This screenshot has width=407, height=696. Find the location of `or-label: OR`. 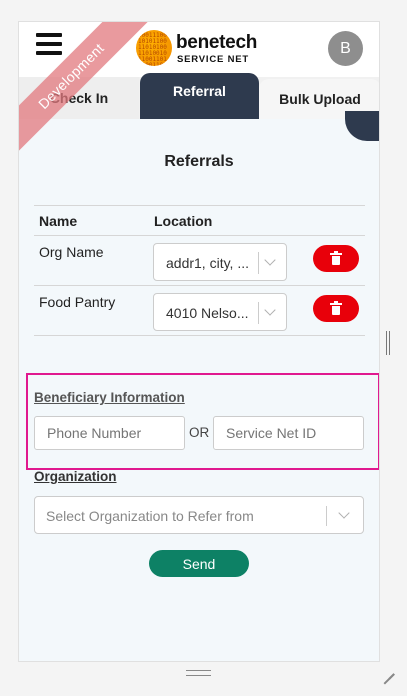

or-label: OR is located at coordinates (199, 432).